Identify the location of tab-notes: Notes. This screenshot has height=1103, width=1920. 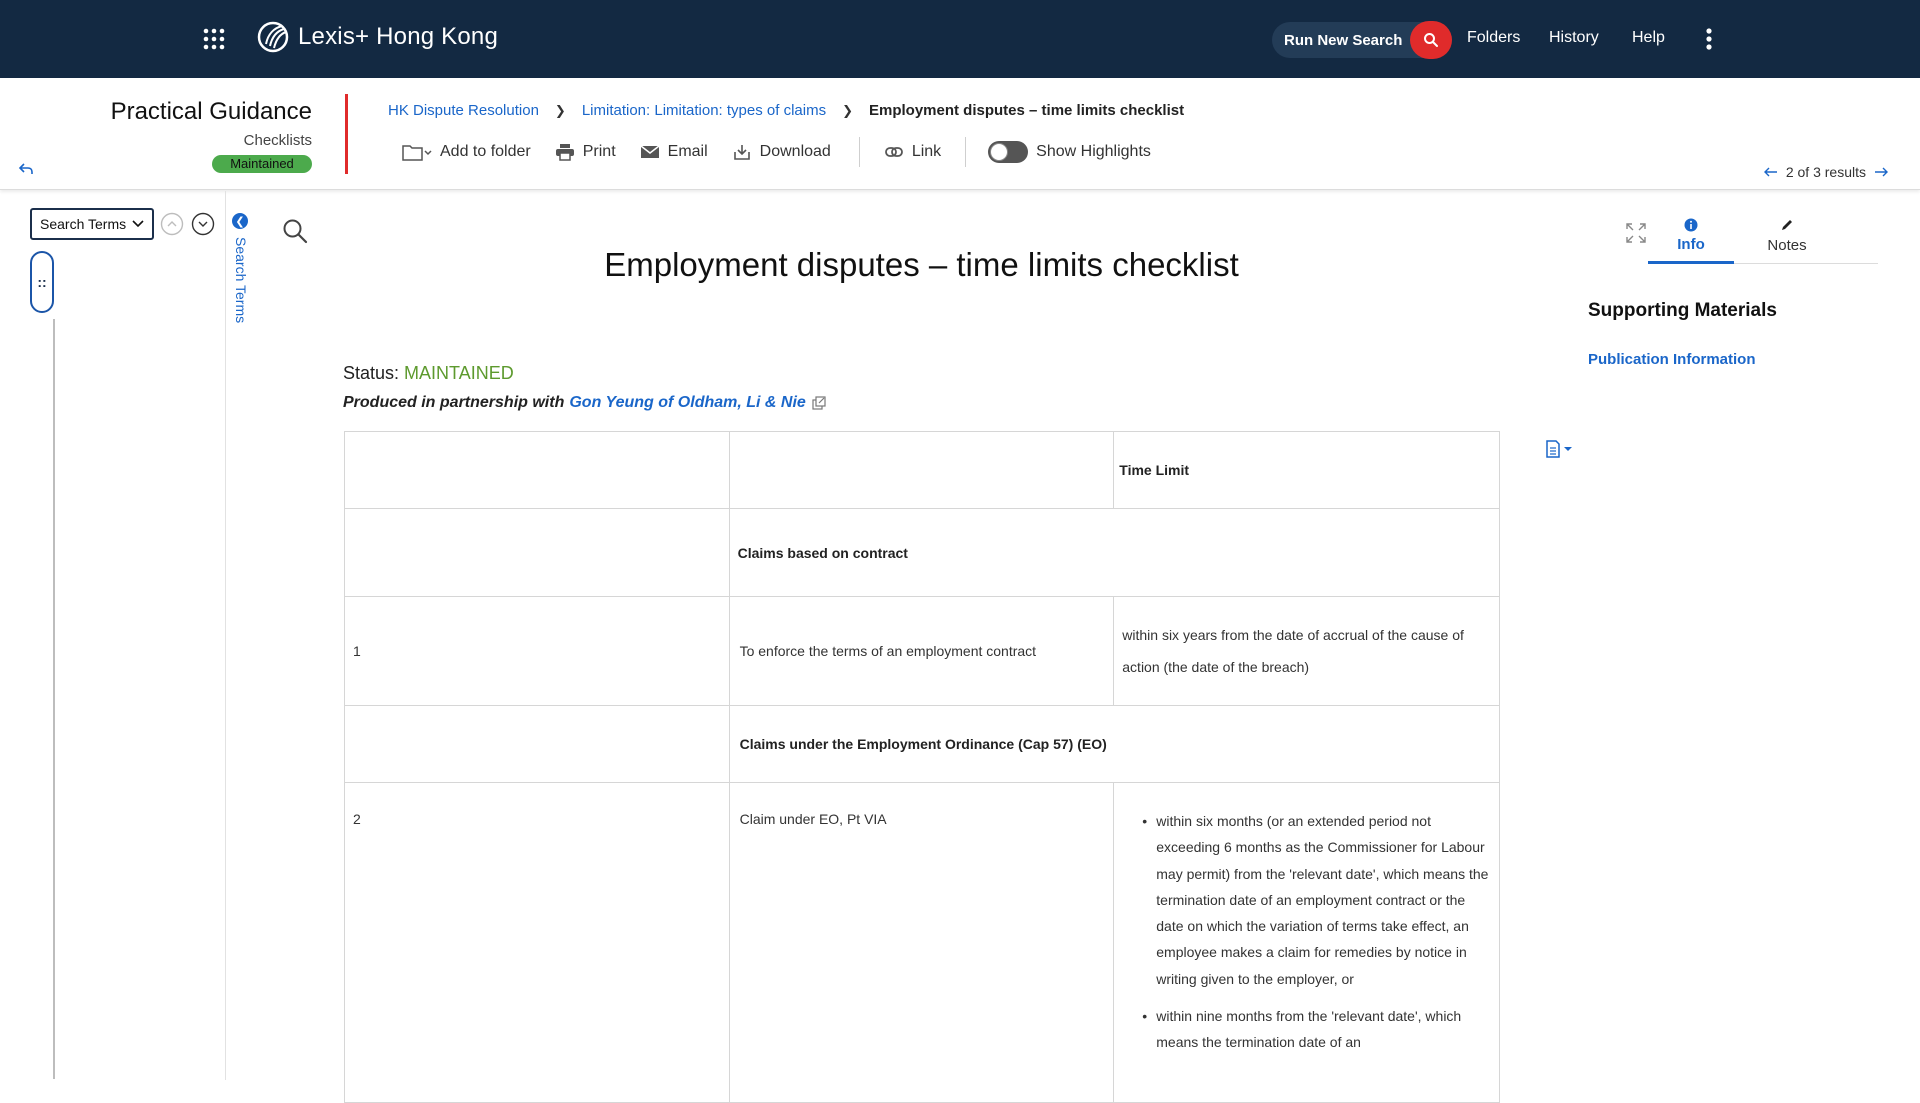
(1787, 236).